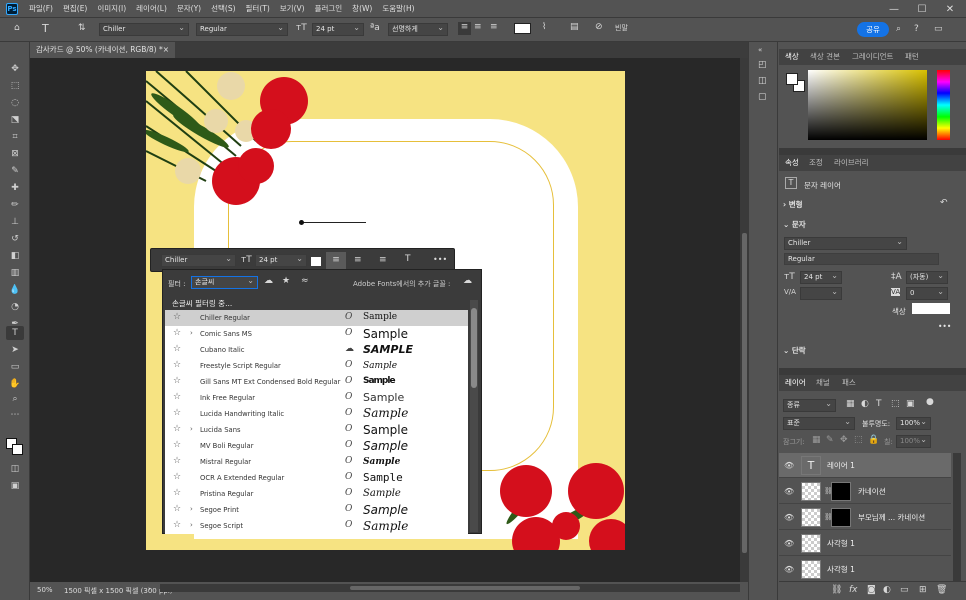 The image size is (966, 600). Describe the element at coordinates (292, 8) in the screenshot. I see `menu-view: 보기(V)` at that location.